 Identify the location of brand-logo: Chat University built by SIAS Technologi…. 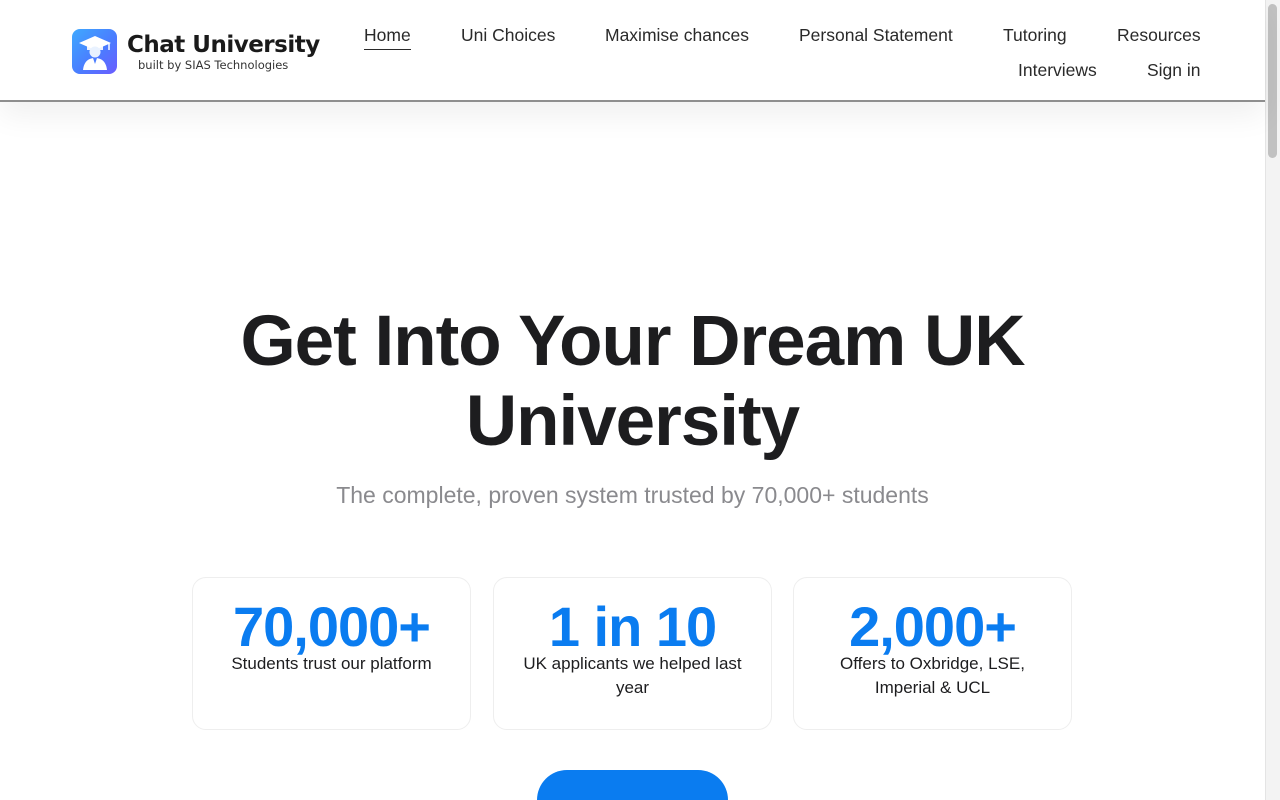
(196, 51).